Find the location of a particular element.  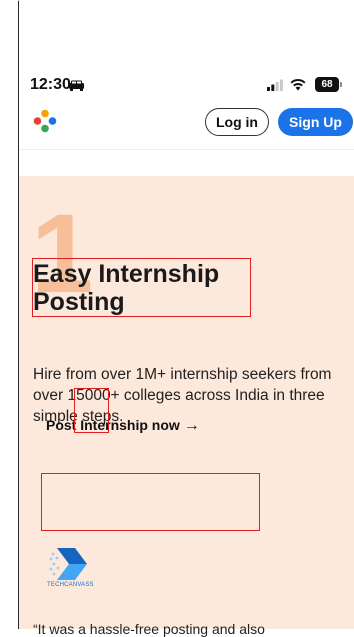

car-icon is located at coordinates (76, 85).